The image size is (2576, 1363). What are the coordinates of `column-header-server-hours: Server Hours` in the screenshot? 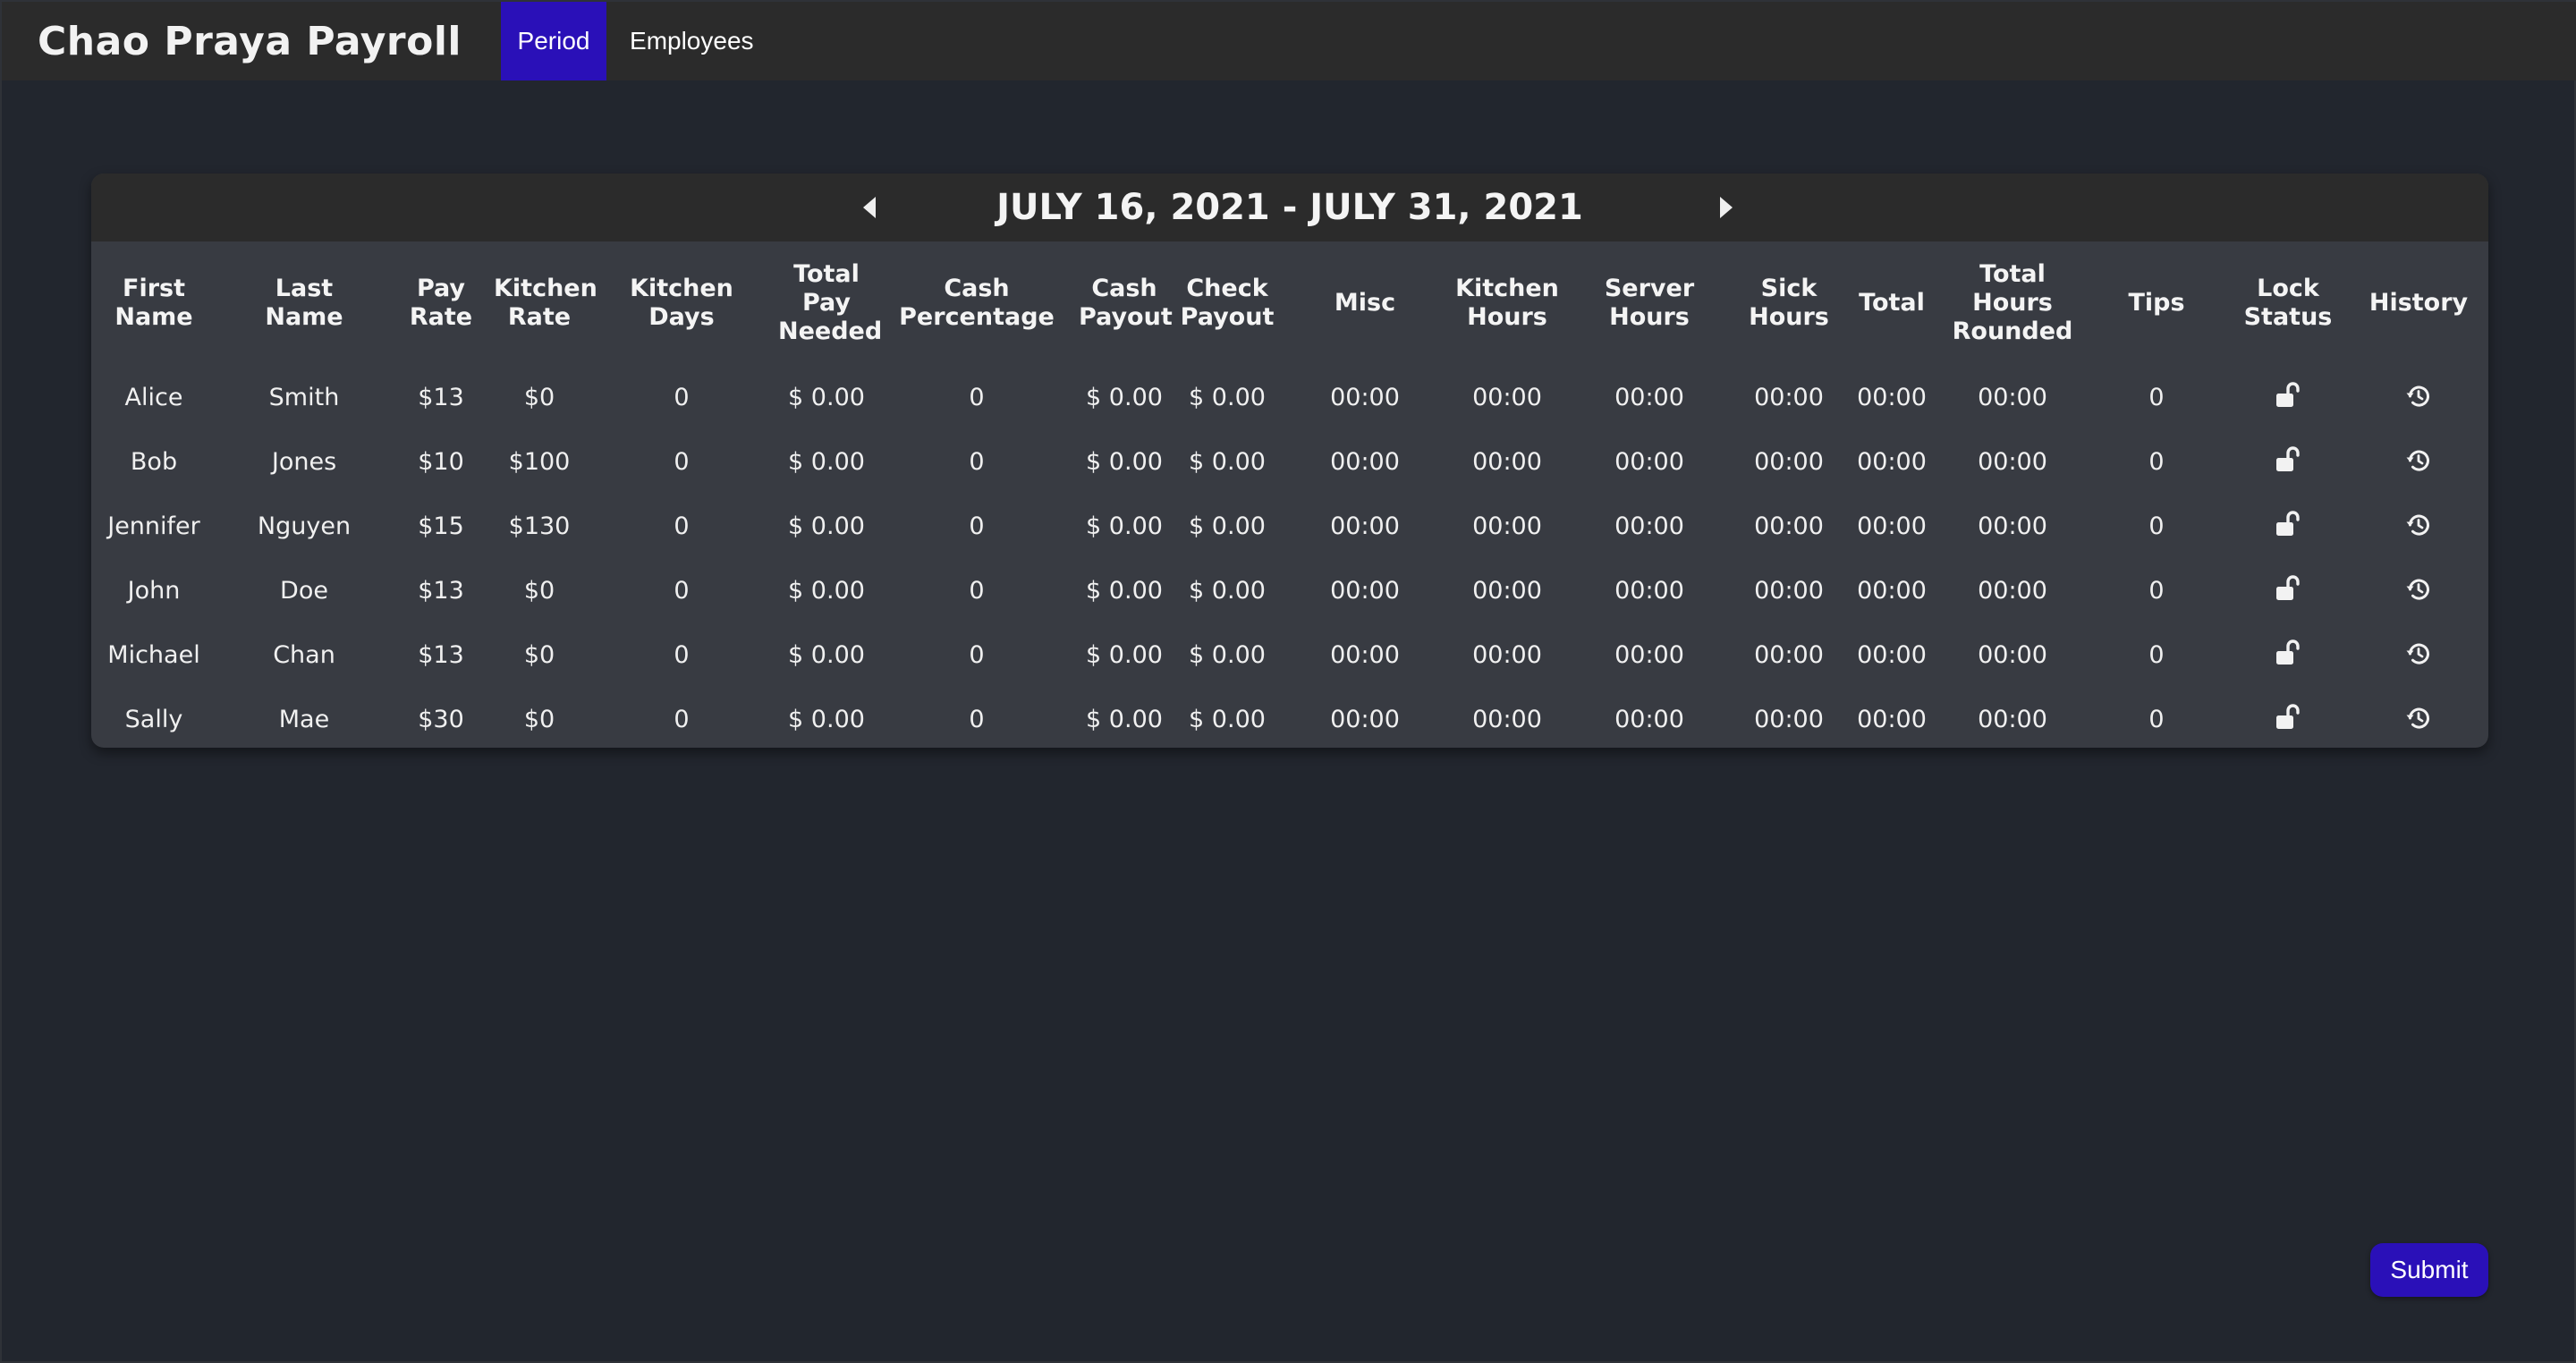 It's located at (1649, 303).